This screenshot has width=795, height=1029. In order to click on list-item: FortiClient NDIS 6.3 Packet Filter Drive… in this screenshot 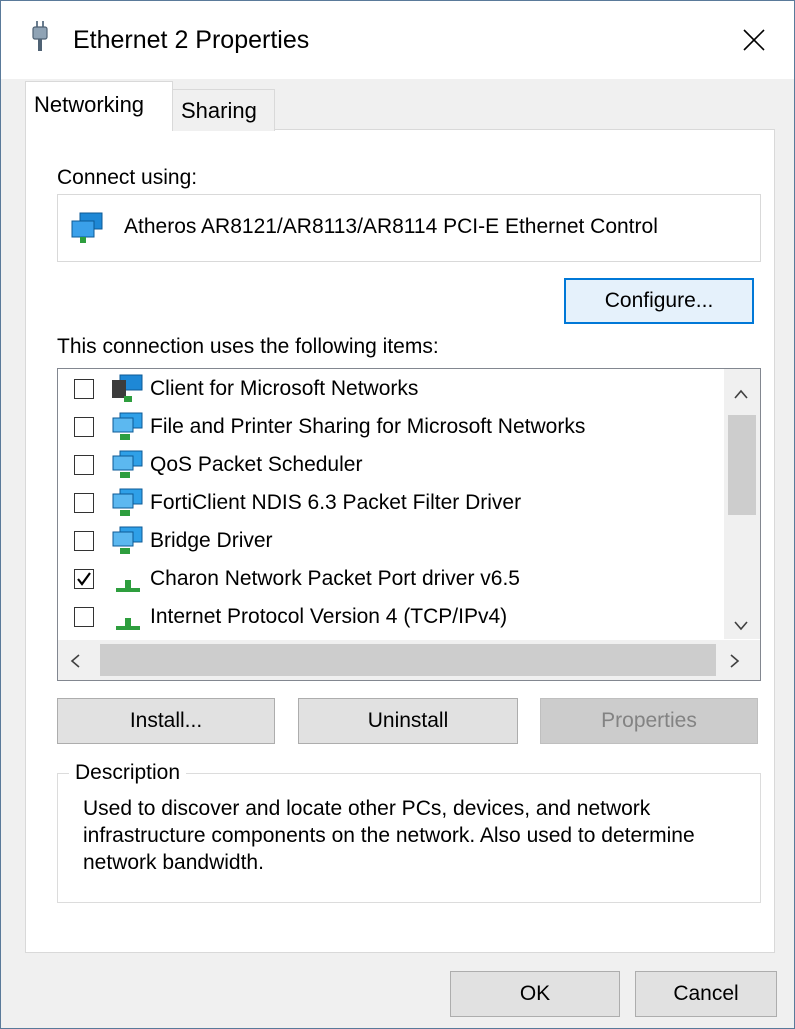, I will do `click(388, 503)`.